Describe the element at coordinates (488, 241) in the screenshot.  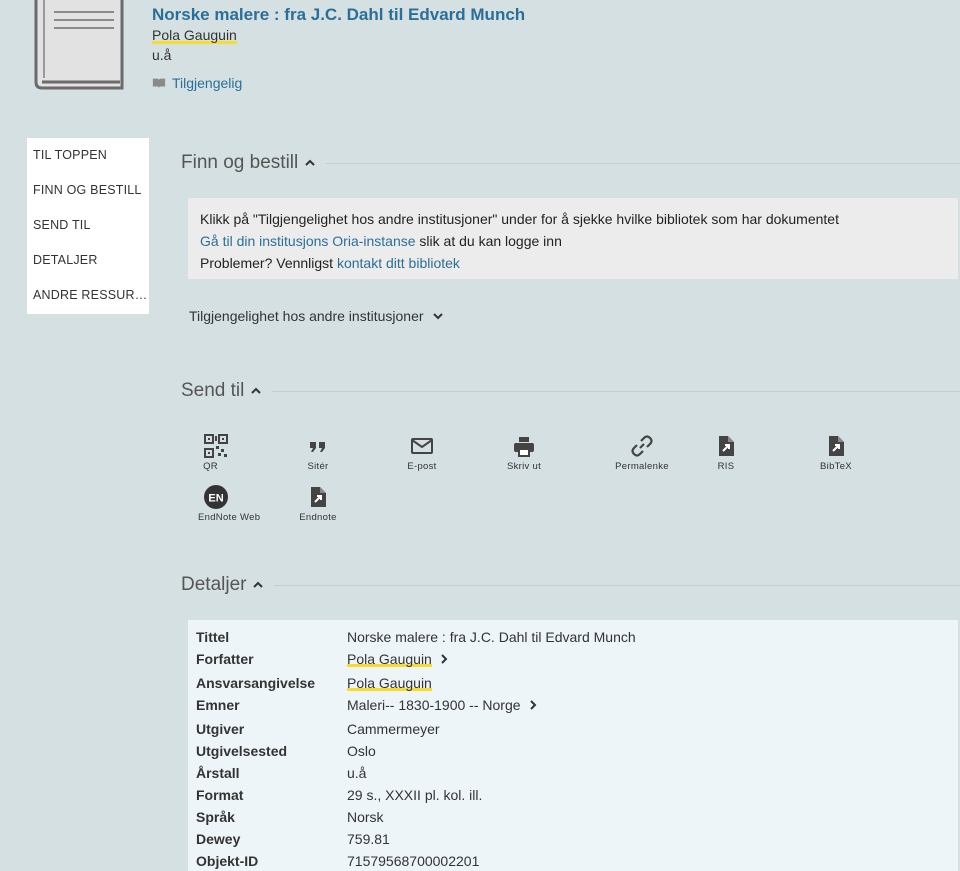
I see `info-line-institution-rest: slik at du kan logge inn` at that location.